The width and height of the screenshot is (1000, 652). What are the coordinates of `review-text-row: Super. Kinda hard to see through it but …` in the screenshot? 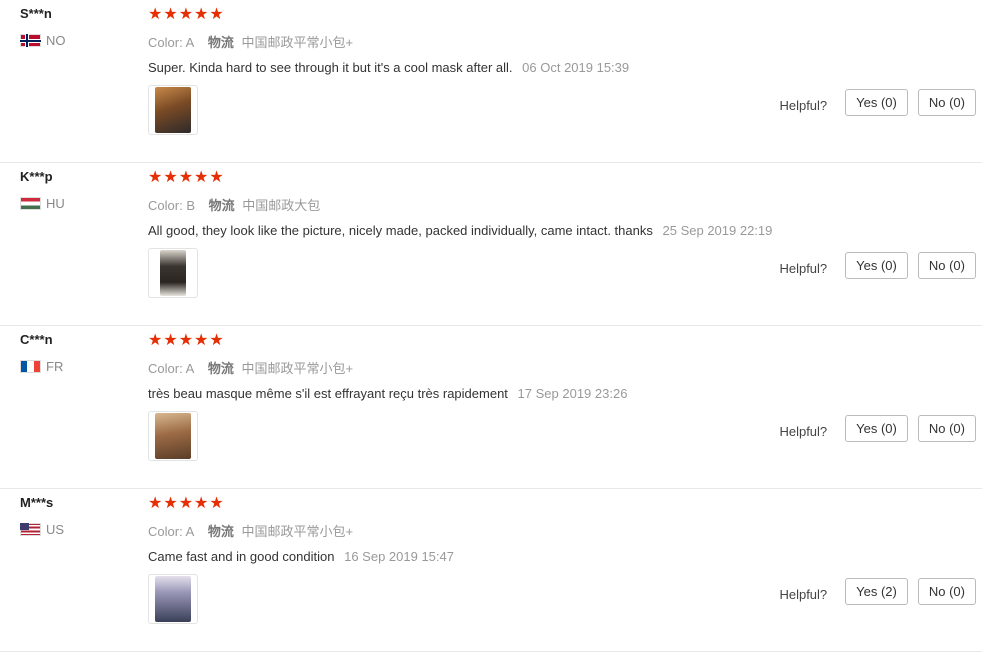 It's located at (565, 67).